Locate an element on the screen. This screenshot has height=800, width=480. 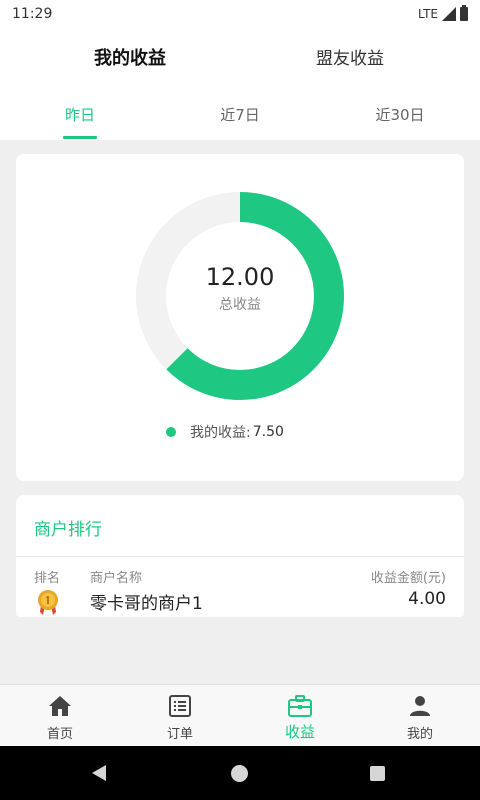
legend-label: 我的收益: is located at coordinates (220, 433).